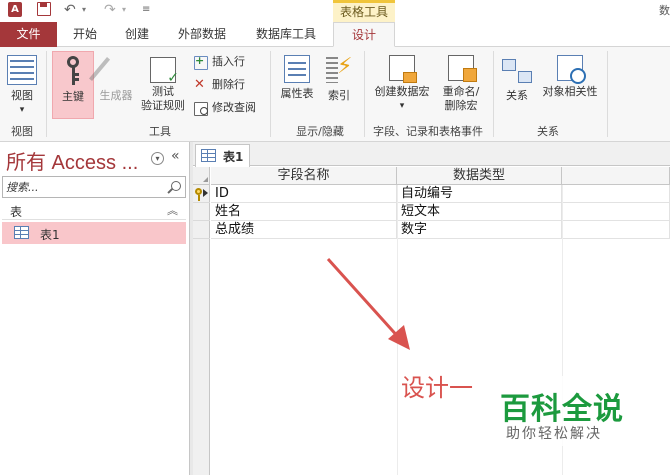 This screenshot has height=475, width=670. Describe the element at coordinates (297, 85) in the screenshot. I see `property-sheet-button: 属性表` at that location.